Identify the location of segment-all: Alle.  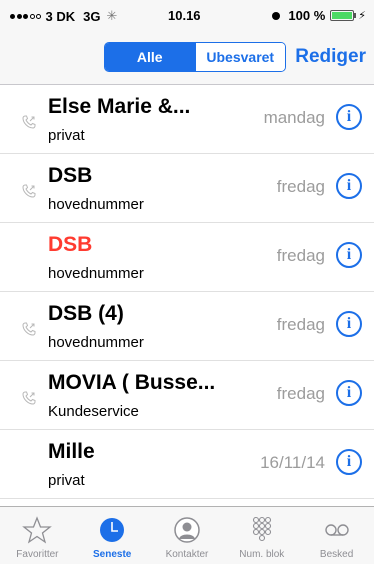
(150, 57).